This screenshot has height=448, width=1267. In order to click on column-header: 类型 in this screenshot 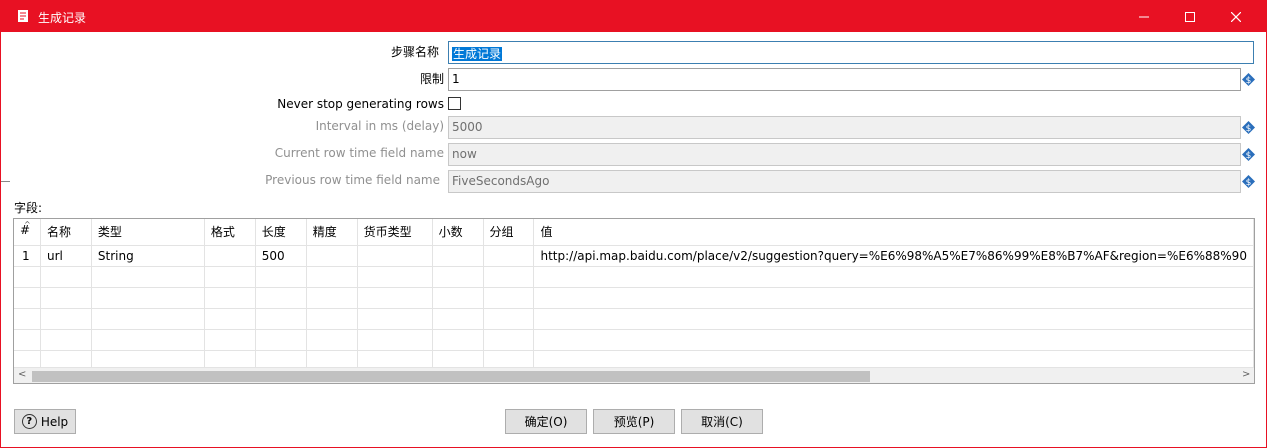, I will do `click(148, 232)`.